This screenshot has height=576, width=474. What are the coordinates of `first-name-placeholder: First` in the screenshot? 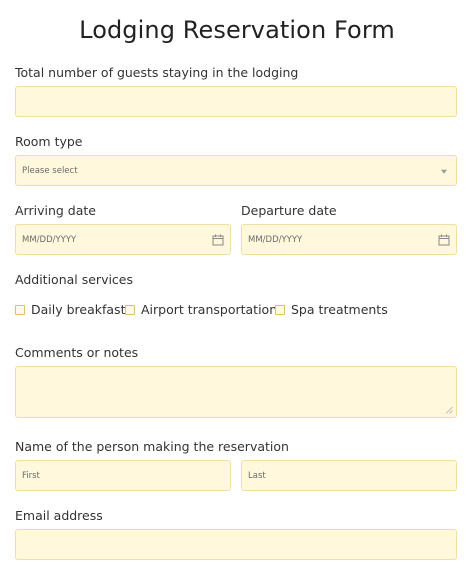 It's located at (31, 475).